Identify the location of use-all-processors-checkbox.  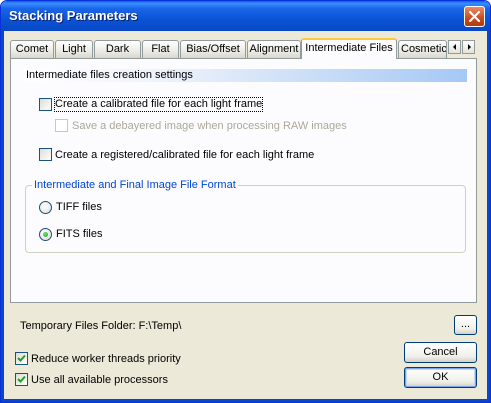
(21, 379).